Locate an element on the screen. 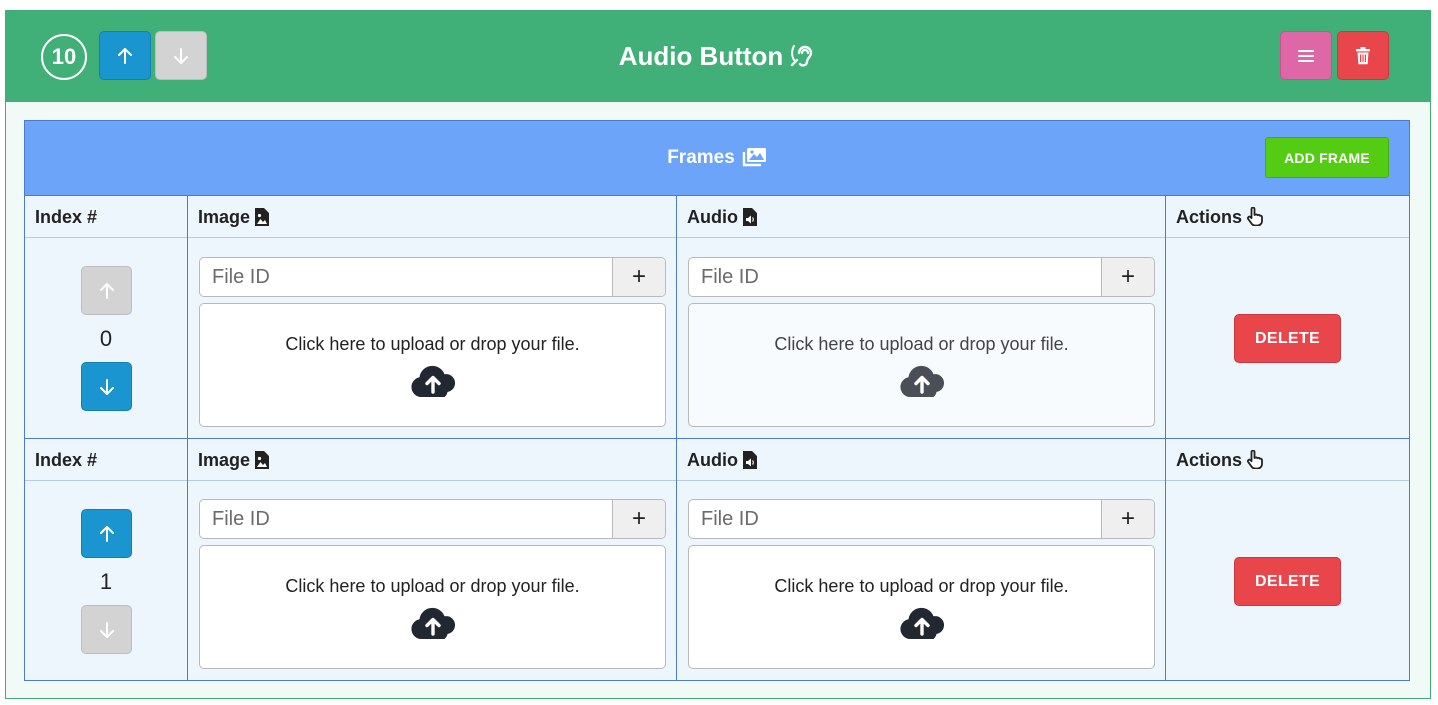 This screenshot has height=705, width=1438. frame-1-index: 1 is located at coordinates (106, 581).